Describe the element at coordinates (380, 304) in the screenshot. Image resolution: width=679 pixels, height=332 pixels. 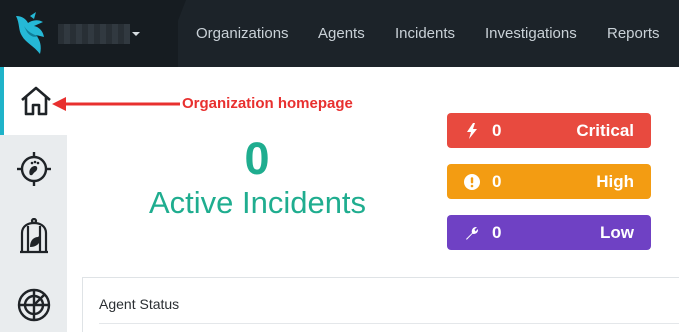
I see `agent-status-panel: Agent Status` at that location.